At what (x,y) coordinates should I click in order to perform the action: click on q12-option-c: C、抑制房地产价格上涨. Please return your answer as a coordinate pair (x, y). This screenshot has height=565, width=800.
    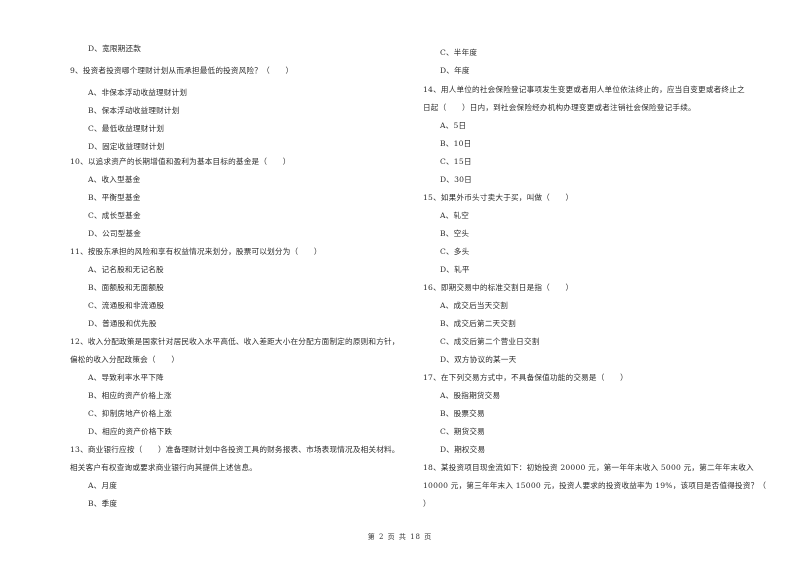
    Looking at the image, I should click on (130, 413).